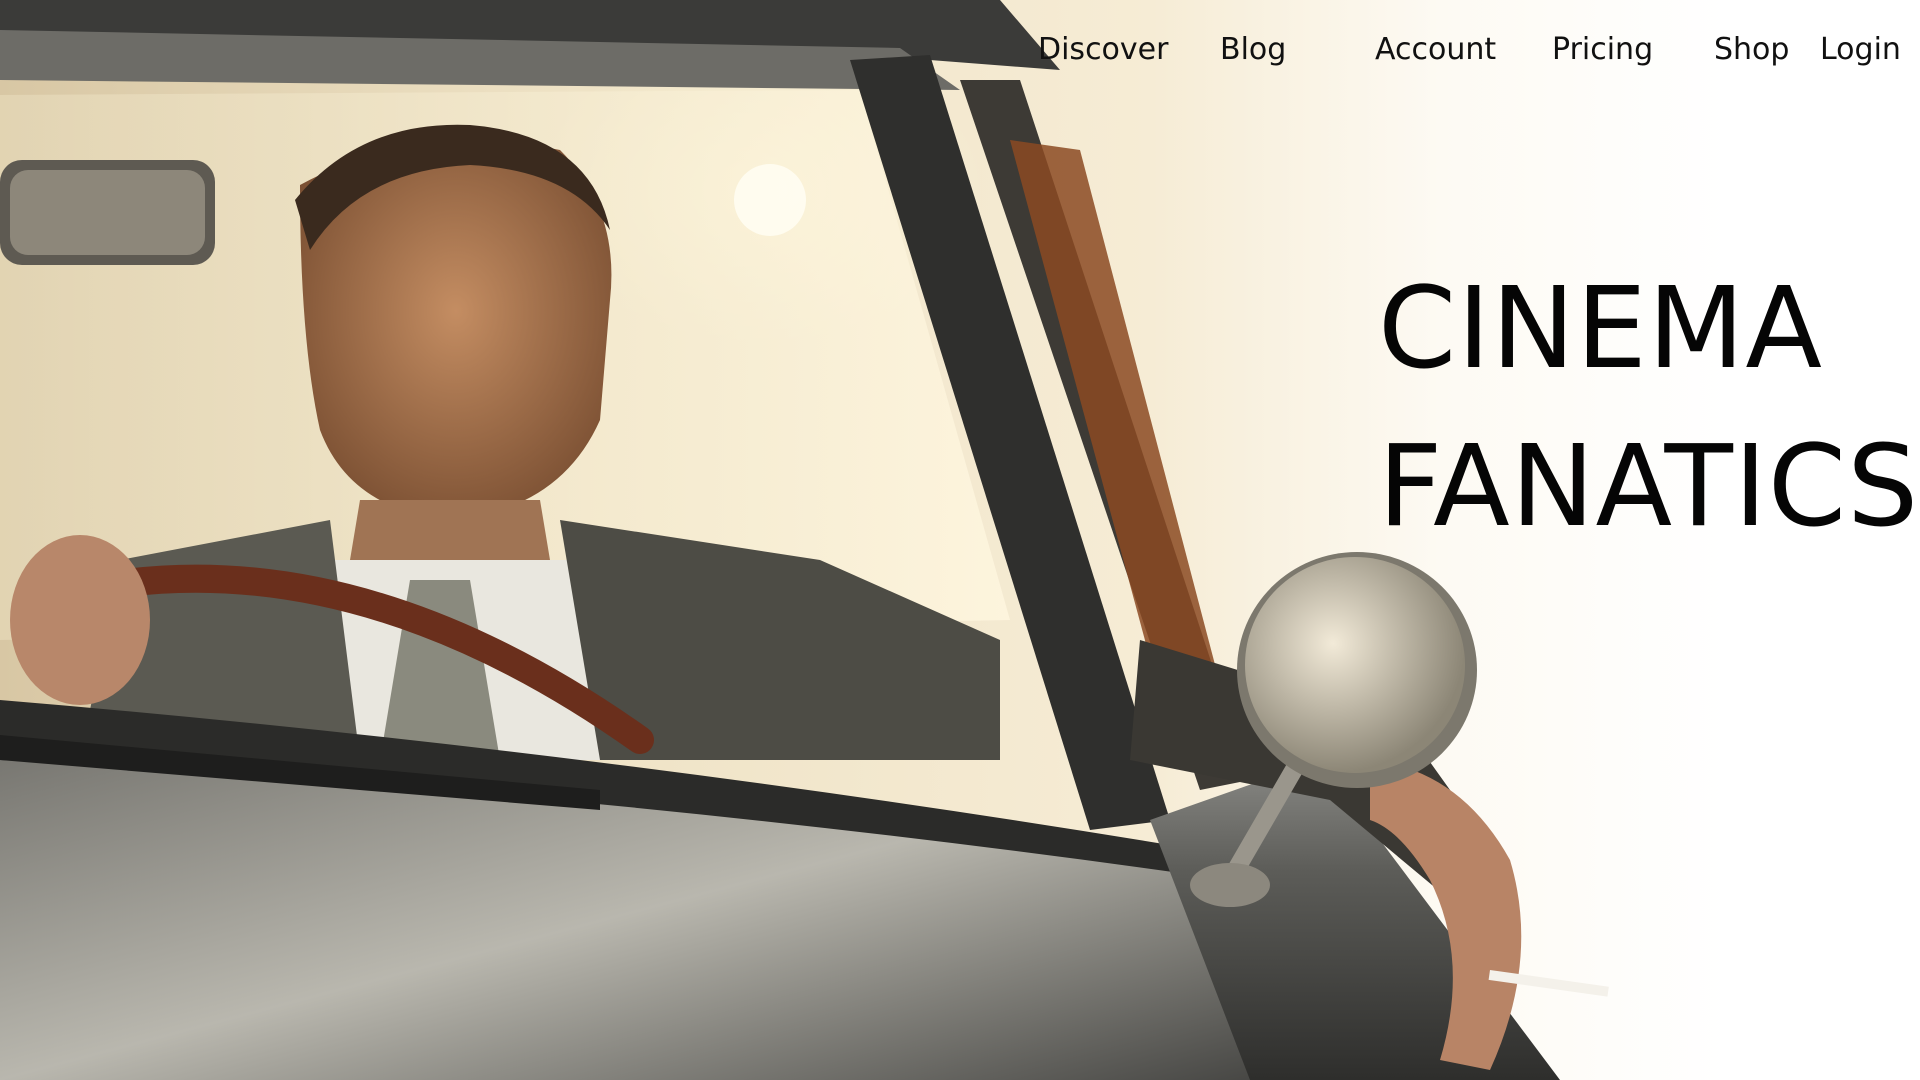 The width and height of the screenshot is (1920, 1080). What do you see at coordinates (1860, 50) in the screenshot?
I see `nav-login-link: Login` at bounding box center [1860, 50].